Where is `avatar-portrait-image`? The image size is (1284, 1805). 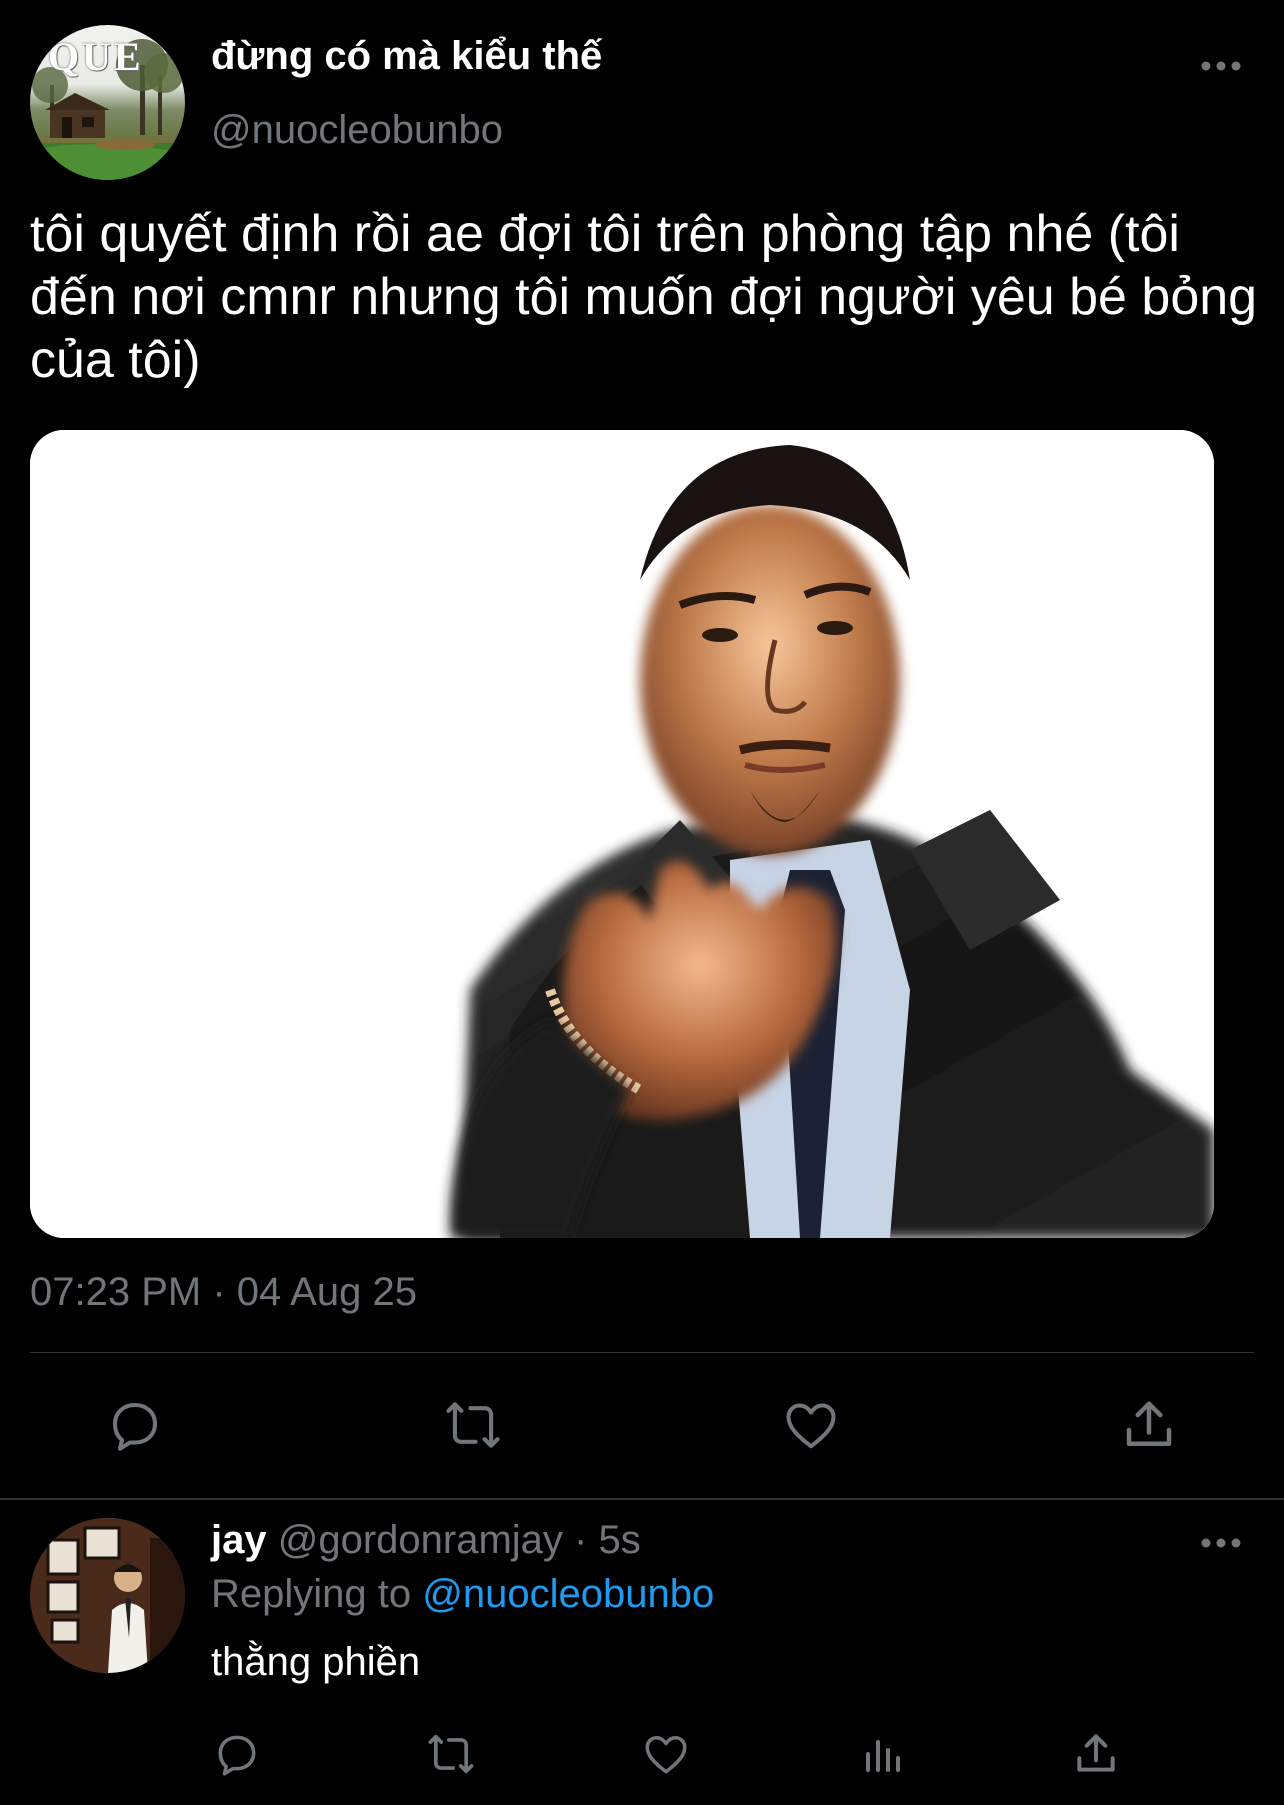 avatar-portrait-image is located at coordinates (107, 1595).